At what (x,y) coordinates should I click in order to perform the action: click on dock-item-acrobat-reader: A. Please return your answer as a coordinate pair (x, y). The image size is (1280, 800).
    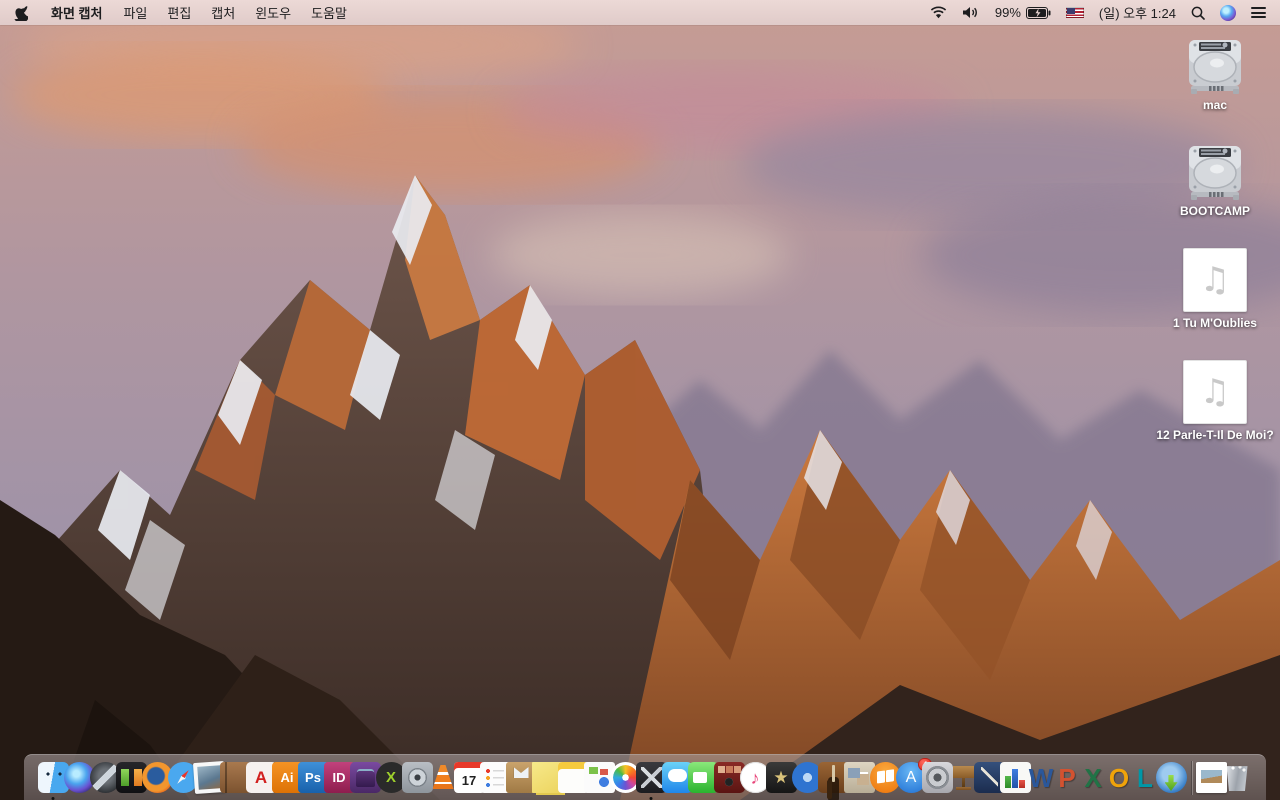
    Looking at the image, I should click on (261, 777).